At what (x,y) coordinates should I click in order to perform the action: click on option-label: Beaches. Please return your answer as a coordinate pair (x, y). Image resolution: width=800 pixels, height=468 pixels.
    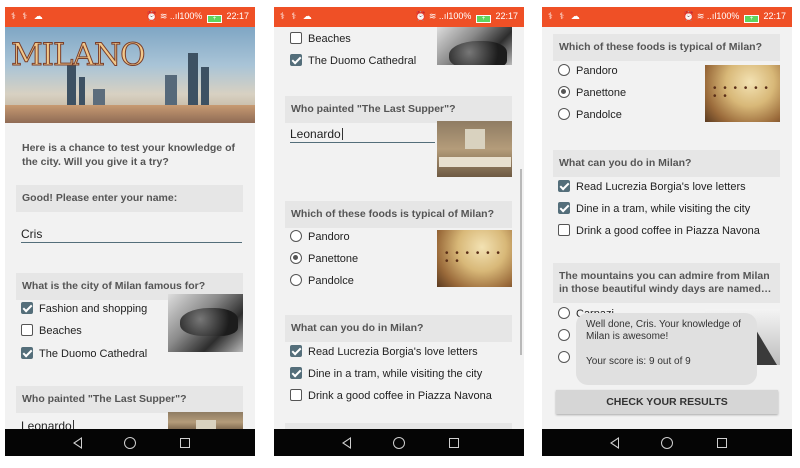
    Looking at the image, I should click on (329, 39).